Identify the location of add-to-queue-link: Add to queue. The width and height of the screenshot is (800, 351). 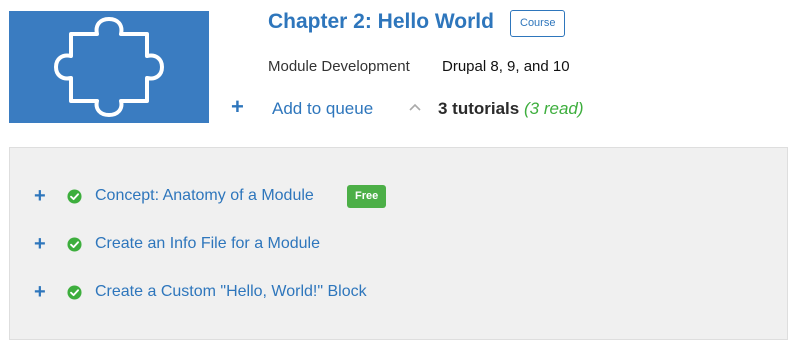
(322, 109).